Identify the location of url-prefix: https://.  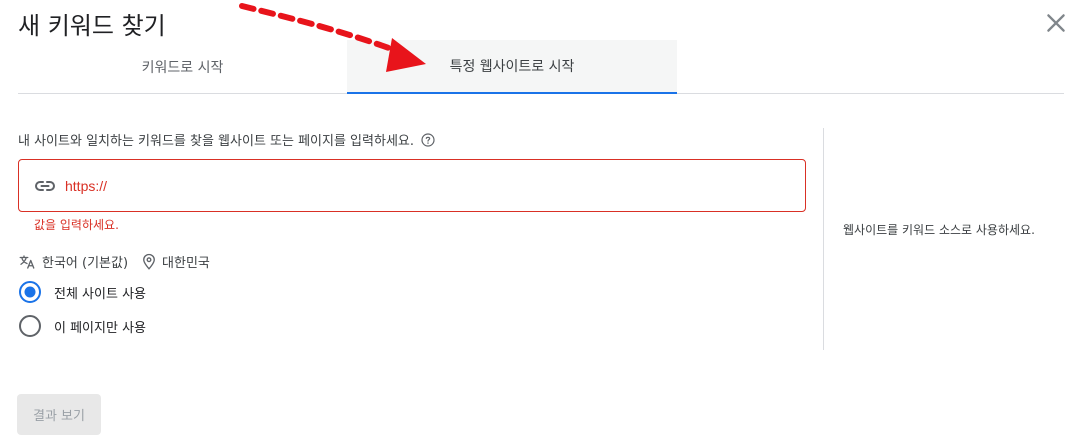
(86, 185).